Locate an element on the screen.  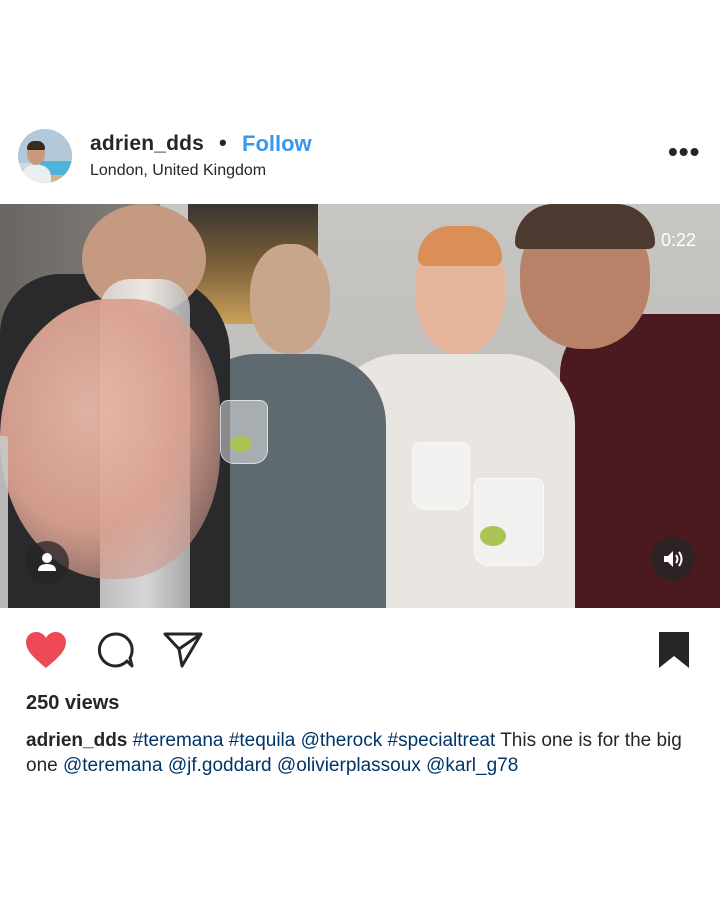
tagged-users-button is located at coordinates (47, 563).